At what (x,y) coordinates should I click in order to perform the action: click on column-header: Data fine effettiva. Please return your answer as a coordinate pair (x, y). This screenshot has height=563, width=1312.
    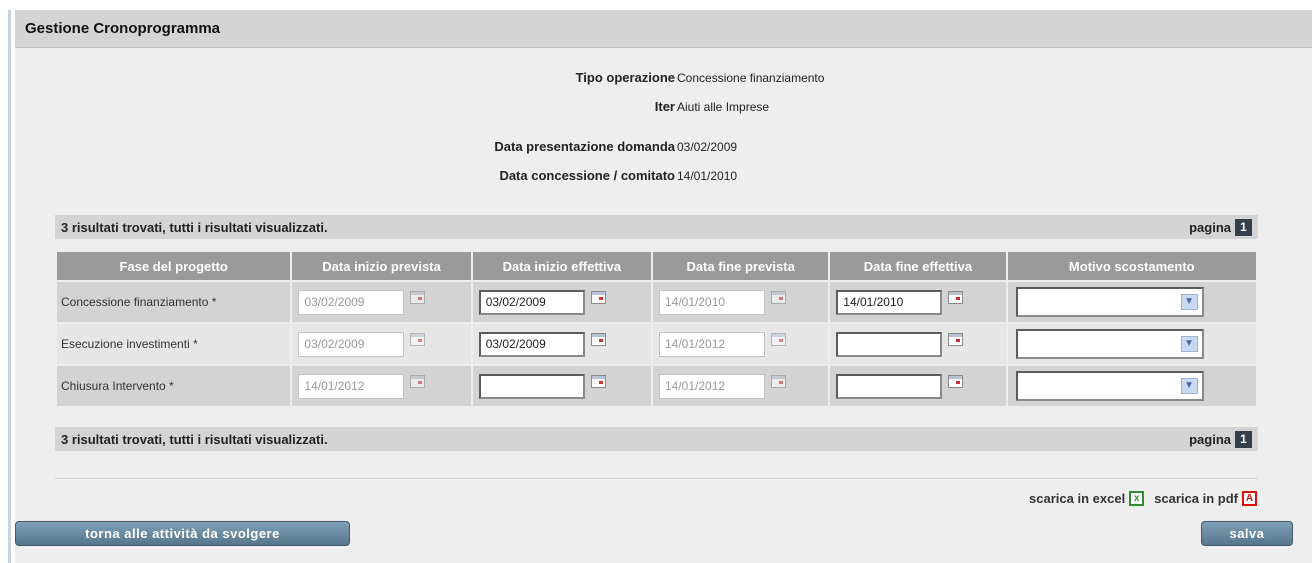
    Looking at the image, I should click on (918, 266).